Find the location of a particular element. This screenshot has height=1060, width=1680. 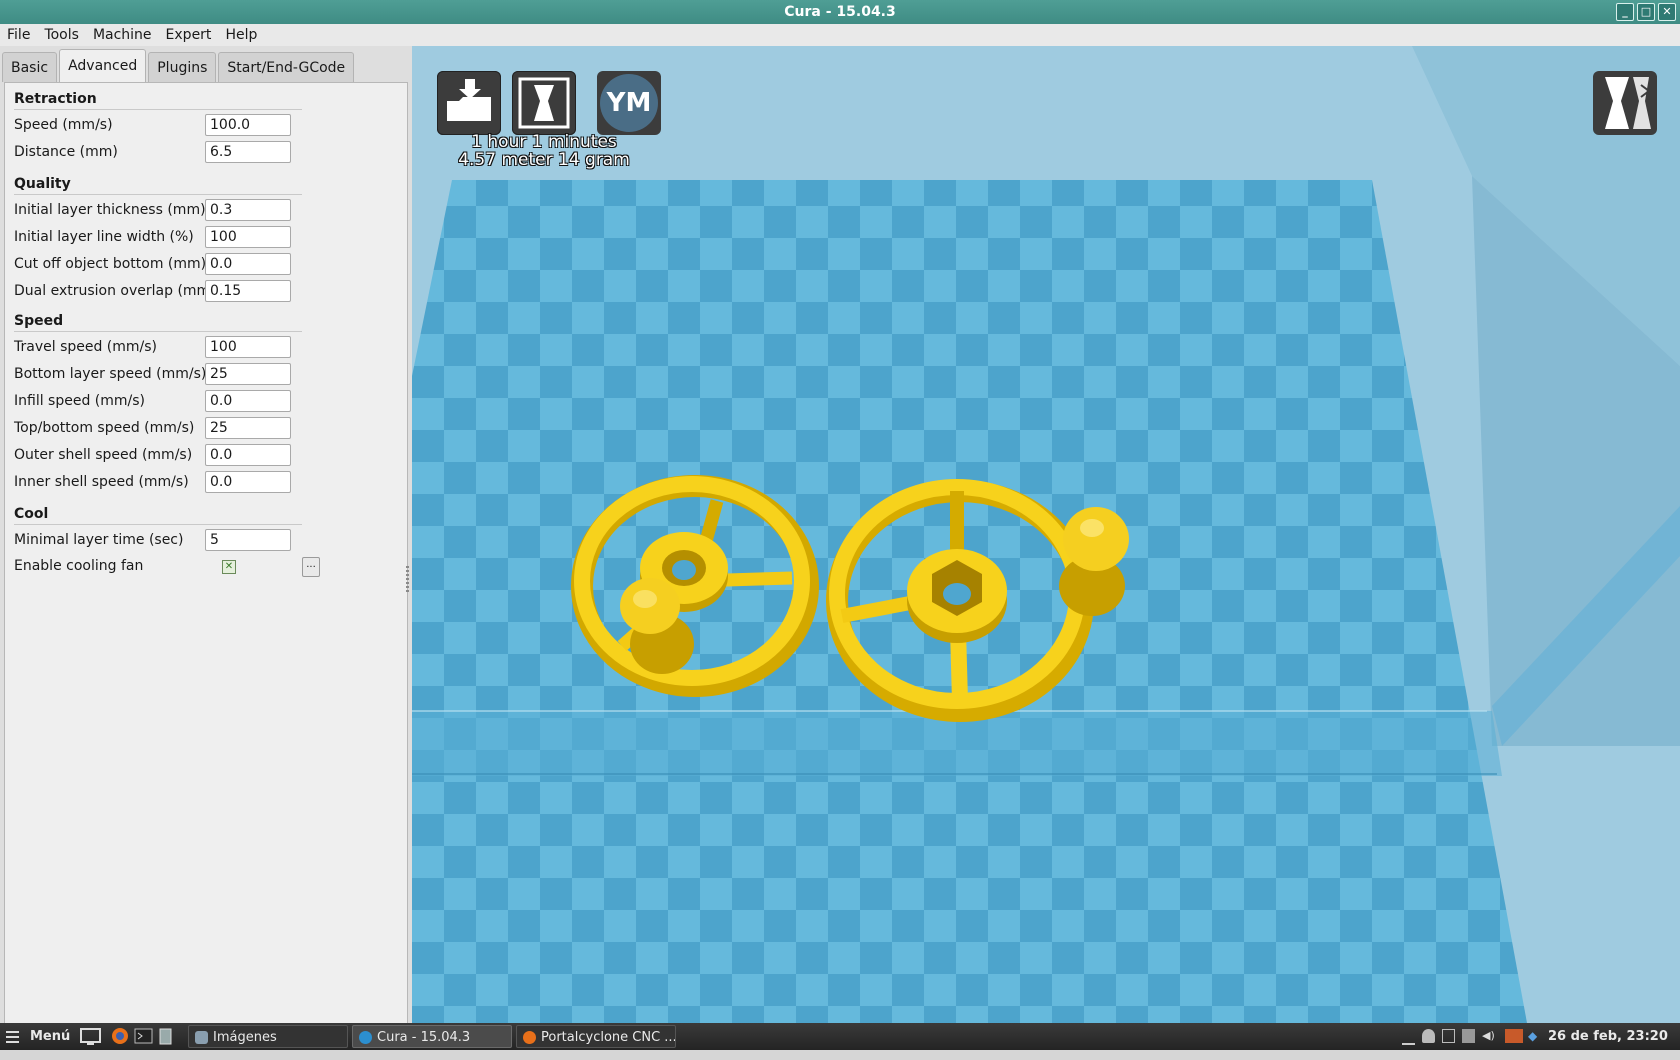

network-icon is located at coordinates (1468, 1036).